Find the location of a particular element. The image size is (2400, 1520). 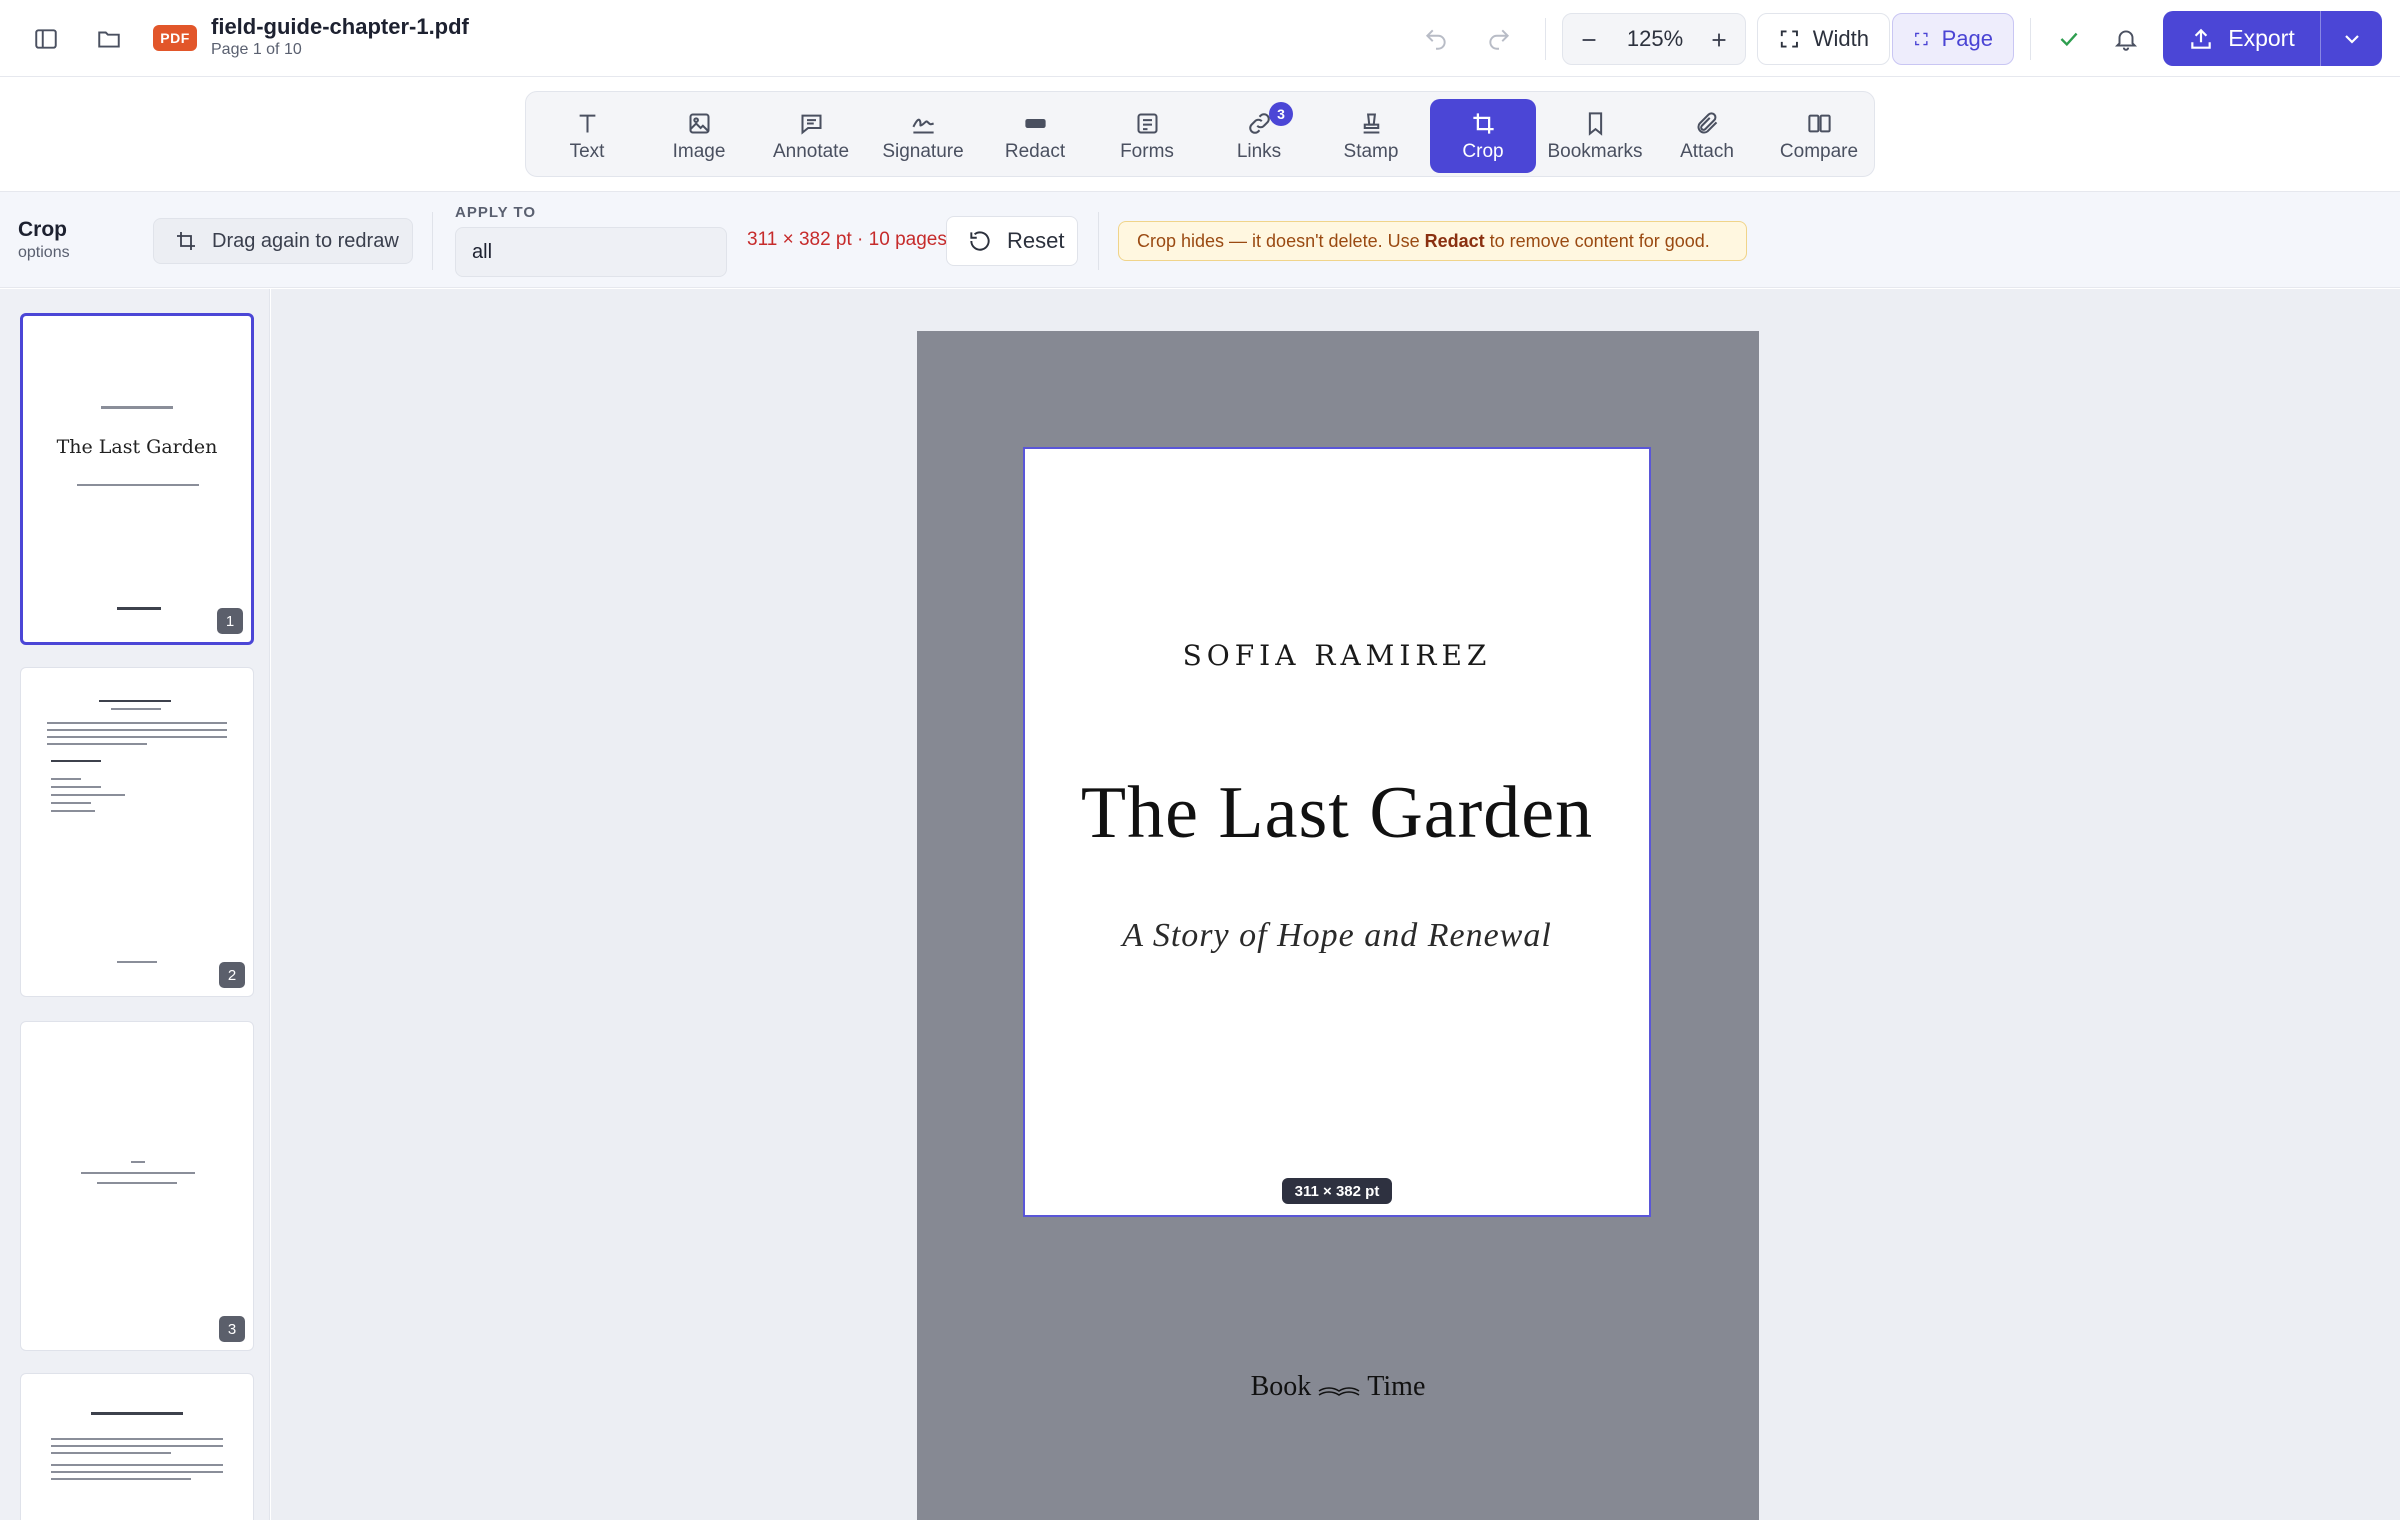

redraw-button: Drag again to redraw is located at coordinates (283, 241).